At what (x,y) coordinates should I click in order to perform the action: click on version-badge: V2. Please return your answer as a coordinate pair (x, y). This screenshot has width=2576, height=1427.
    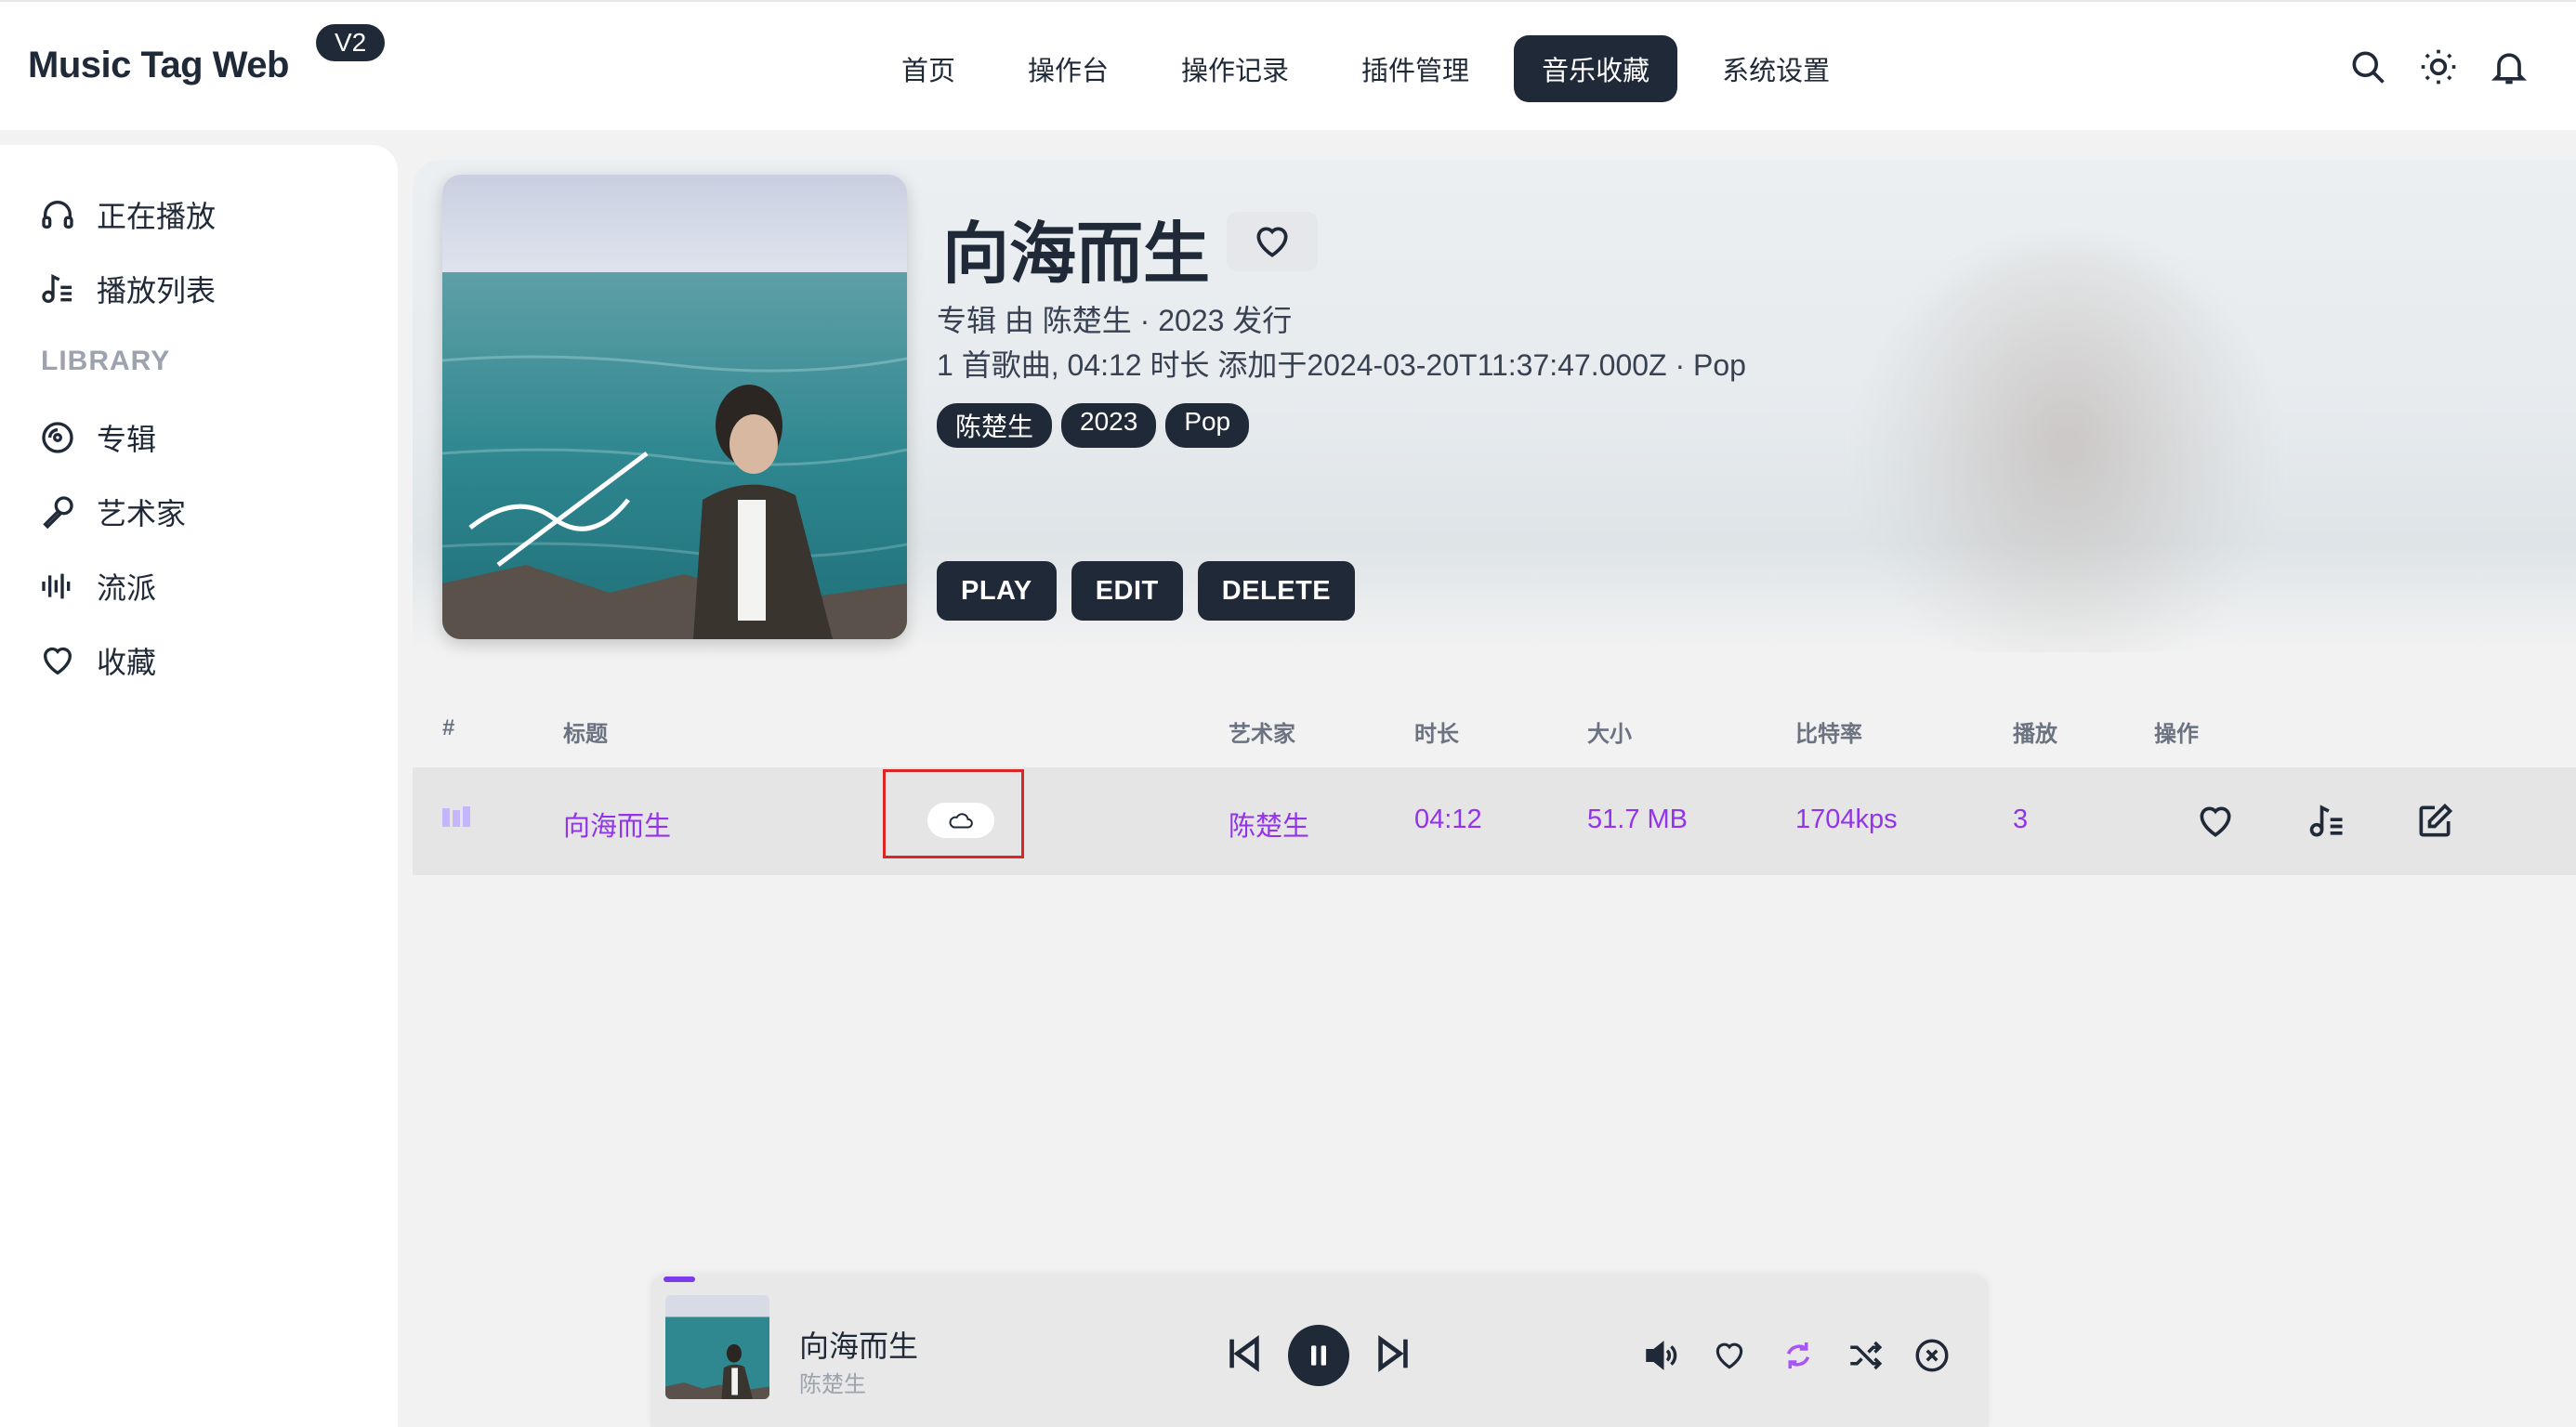
    Looking at the image, I should click on (351, 43).